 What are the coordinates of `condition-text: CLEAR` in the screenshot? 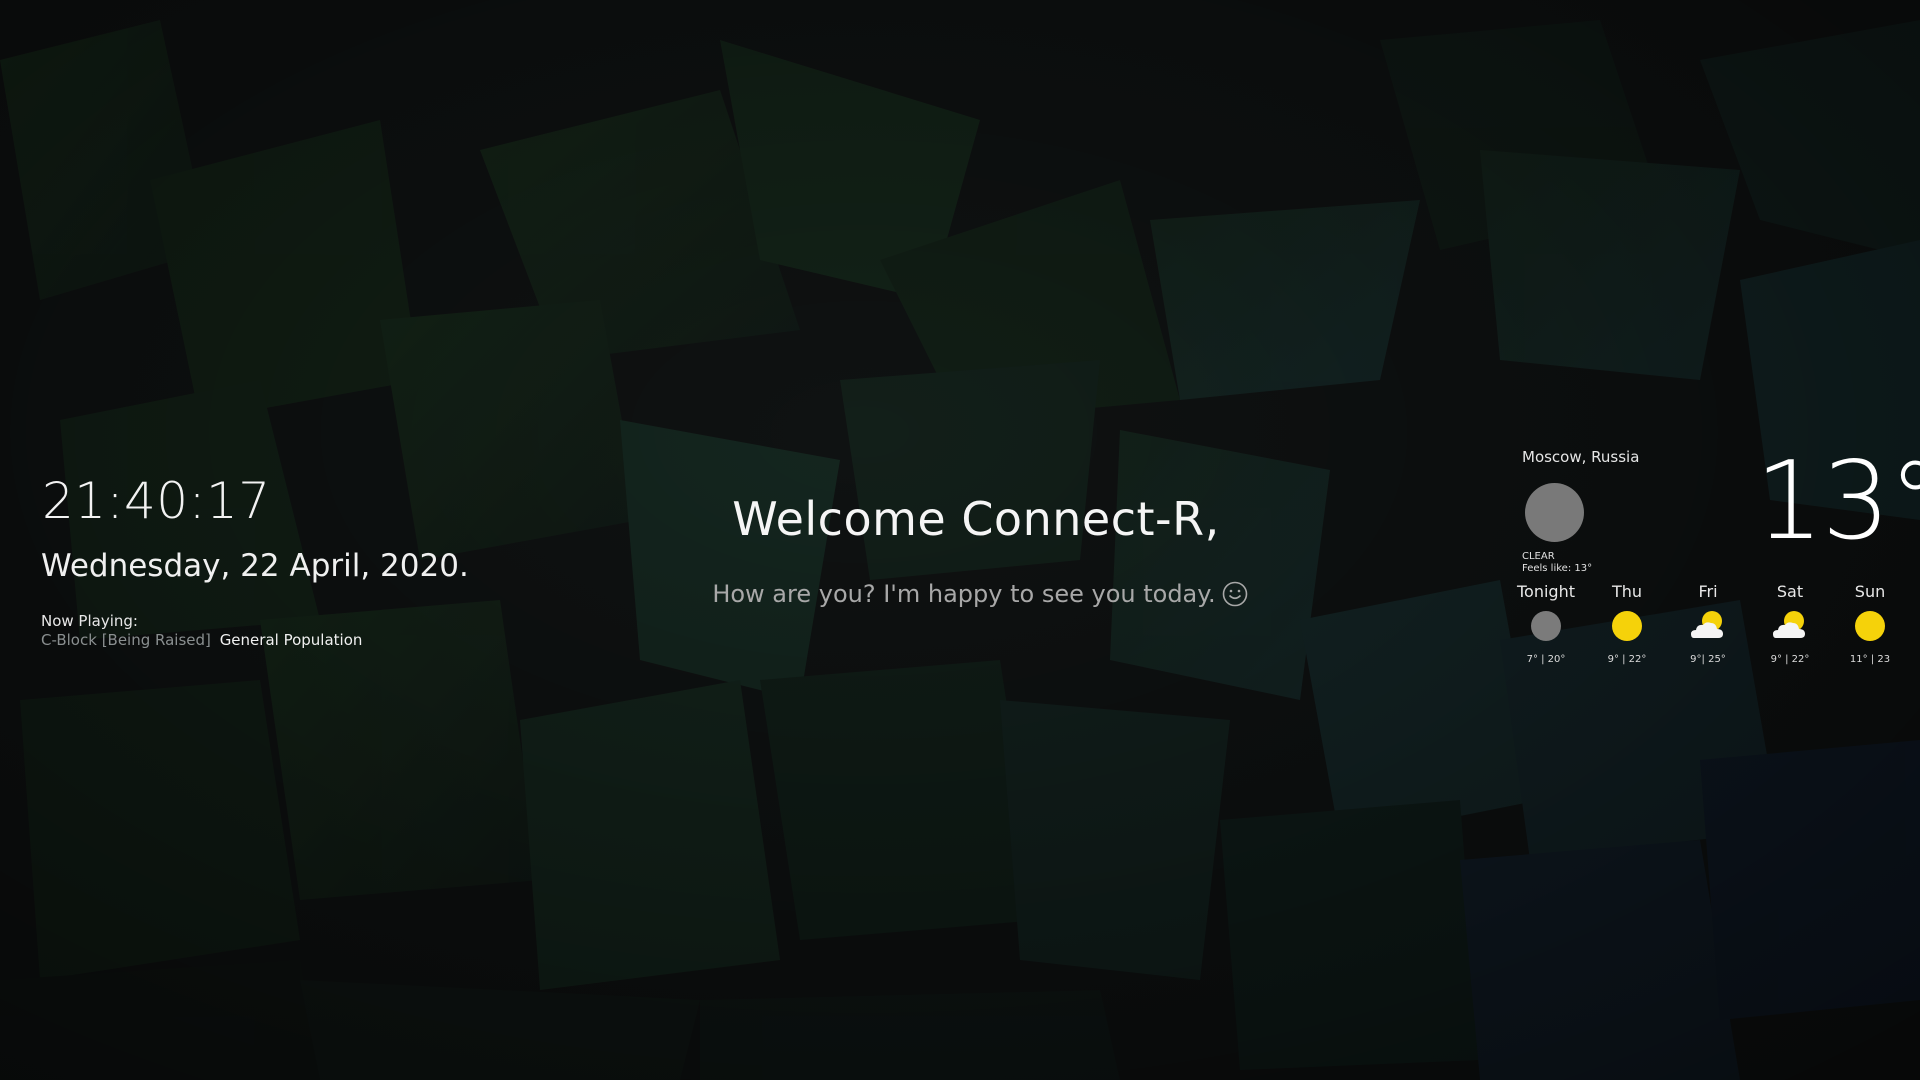 It's located at (1538, 556).